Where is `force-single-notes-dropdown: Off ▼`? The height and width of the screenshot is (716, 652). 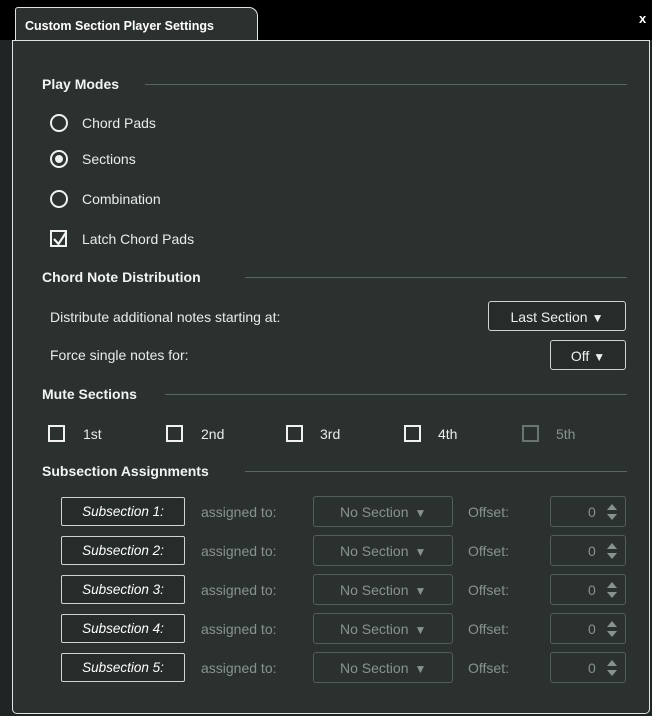 force-single-notes-dropdown: Off ▼ is located at coordinates (588, 355).